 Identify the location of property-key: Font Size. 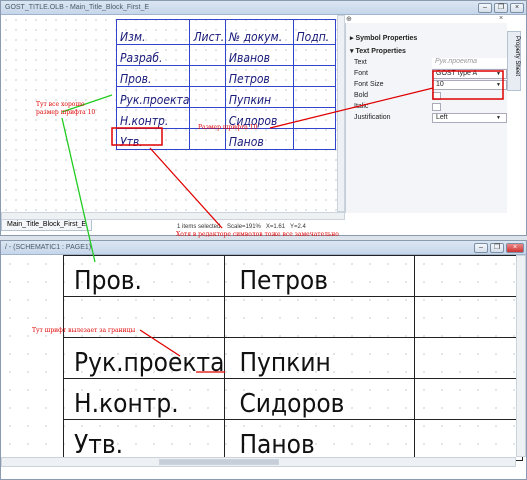
(369, 84).